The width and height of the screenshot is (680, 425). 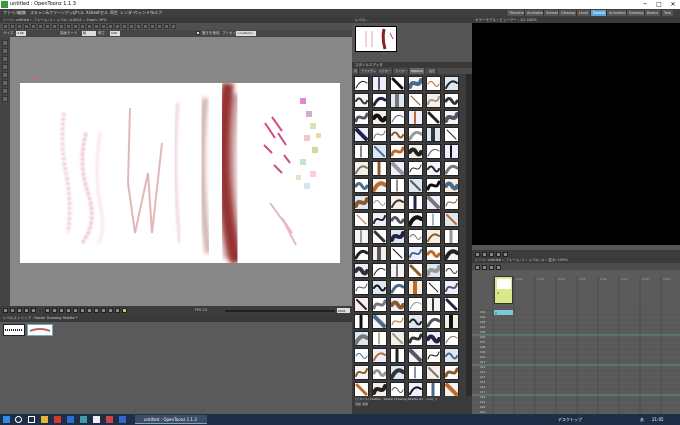 What do you see at coordinates (53, 13) in the screenshot?
I see `menu-scan: スキャン&クリーンアップ` at bounding box center [53, 13].